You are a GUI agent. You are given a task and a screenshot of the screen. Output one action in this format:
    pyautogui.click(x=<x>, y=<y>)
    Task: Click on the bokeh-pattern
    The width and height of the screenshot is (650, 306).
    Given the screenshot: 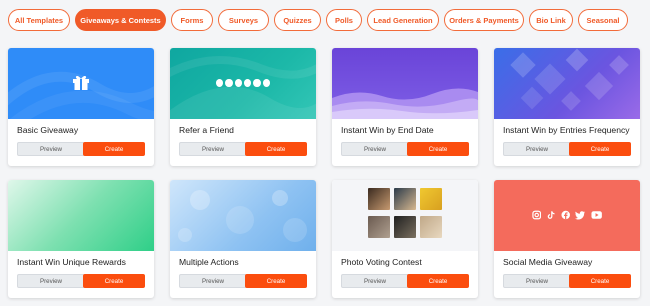 What is the action you would take?
    pyautogui.click(x=242, y=216)
    